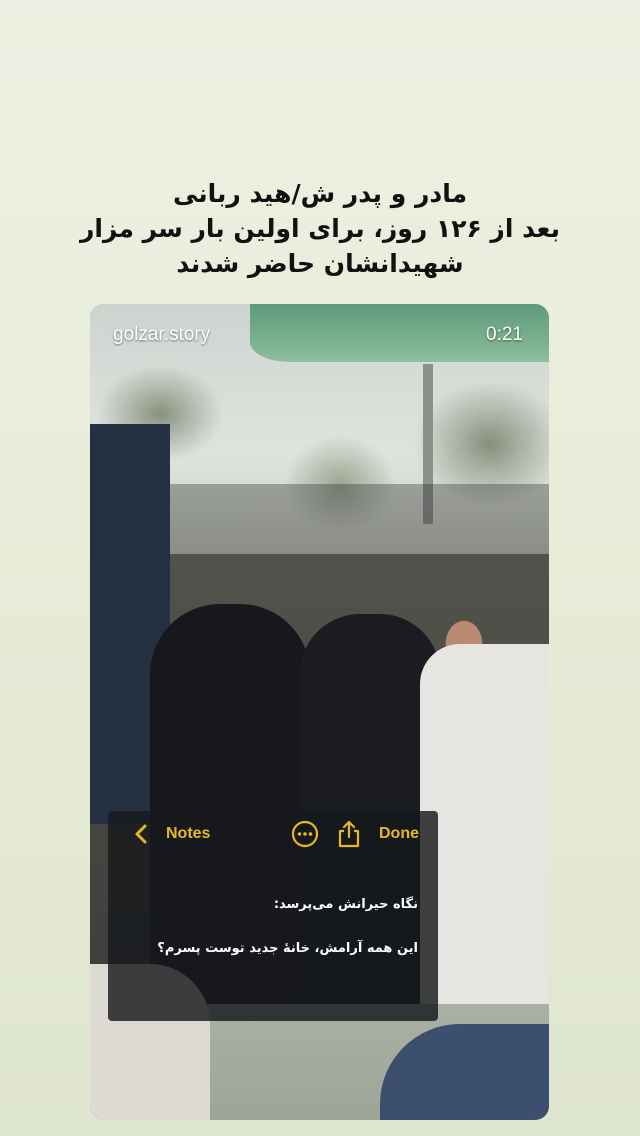 The width and height of the screenshot is (640, 1136). Describe the element at coordinates (162, 334) in the screenshot. I see `channel-watermark: golzar.story` at that location.